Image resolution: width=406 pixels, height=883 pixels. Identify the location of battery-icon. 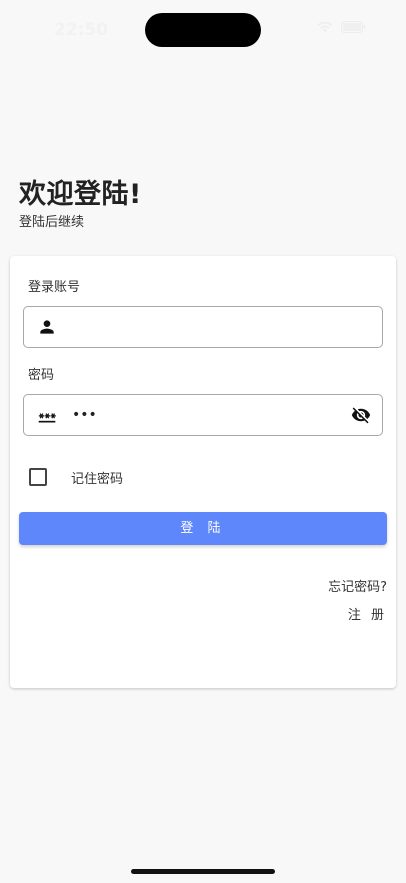
(353, 27).